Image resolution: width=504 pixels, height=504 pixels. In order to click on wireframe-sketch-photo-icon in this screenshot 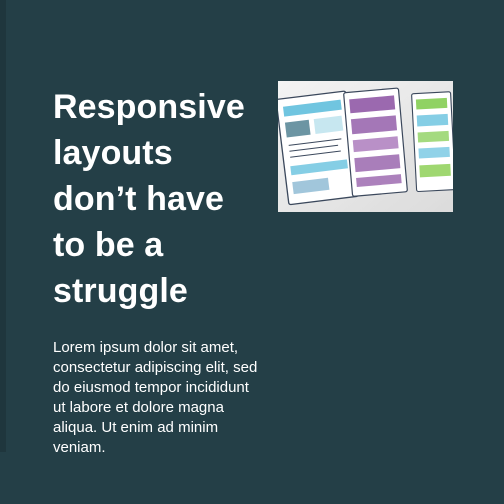, I will do `click(365, 146)`.